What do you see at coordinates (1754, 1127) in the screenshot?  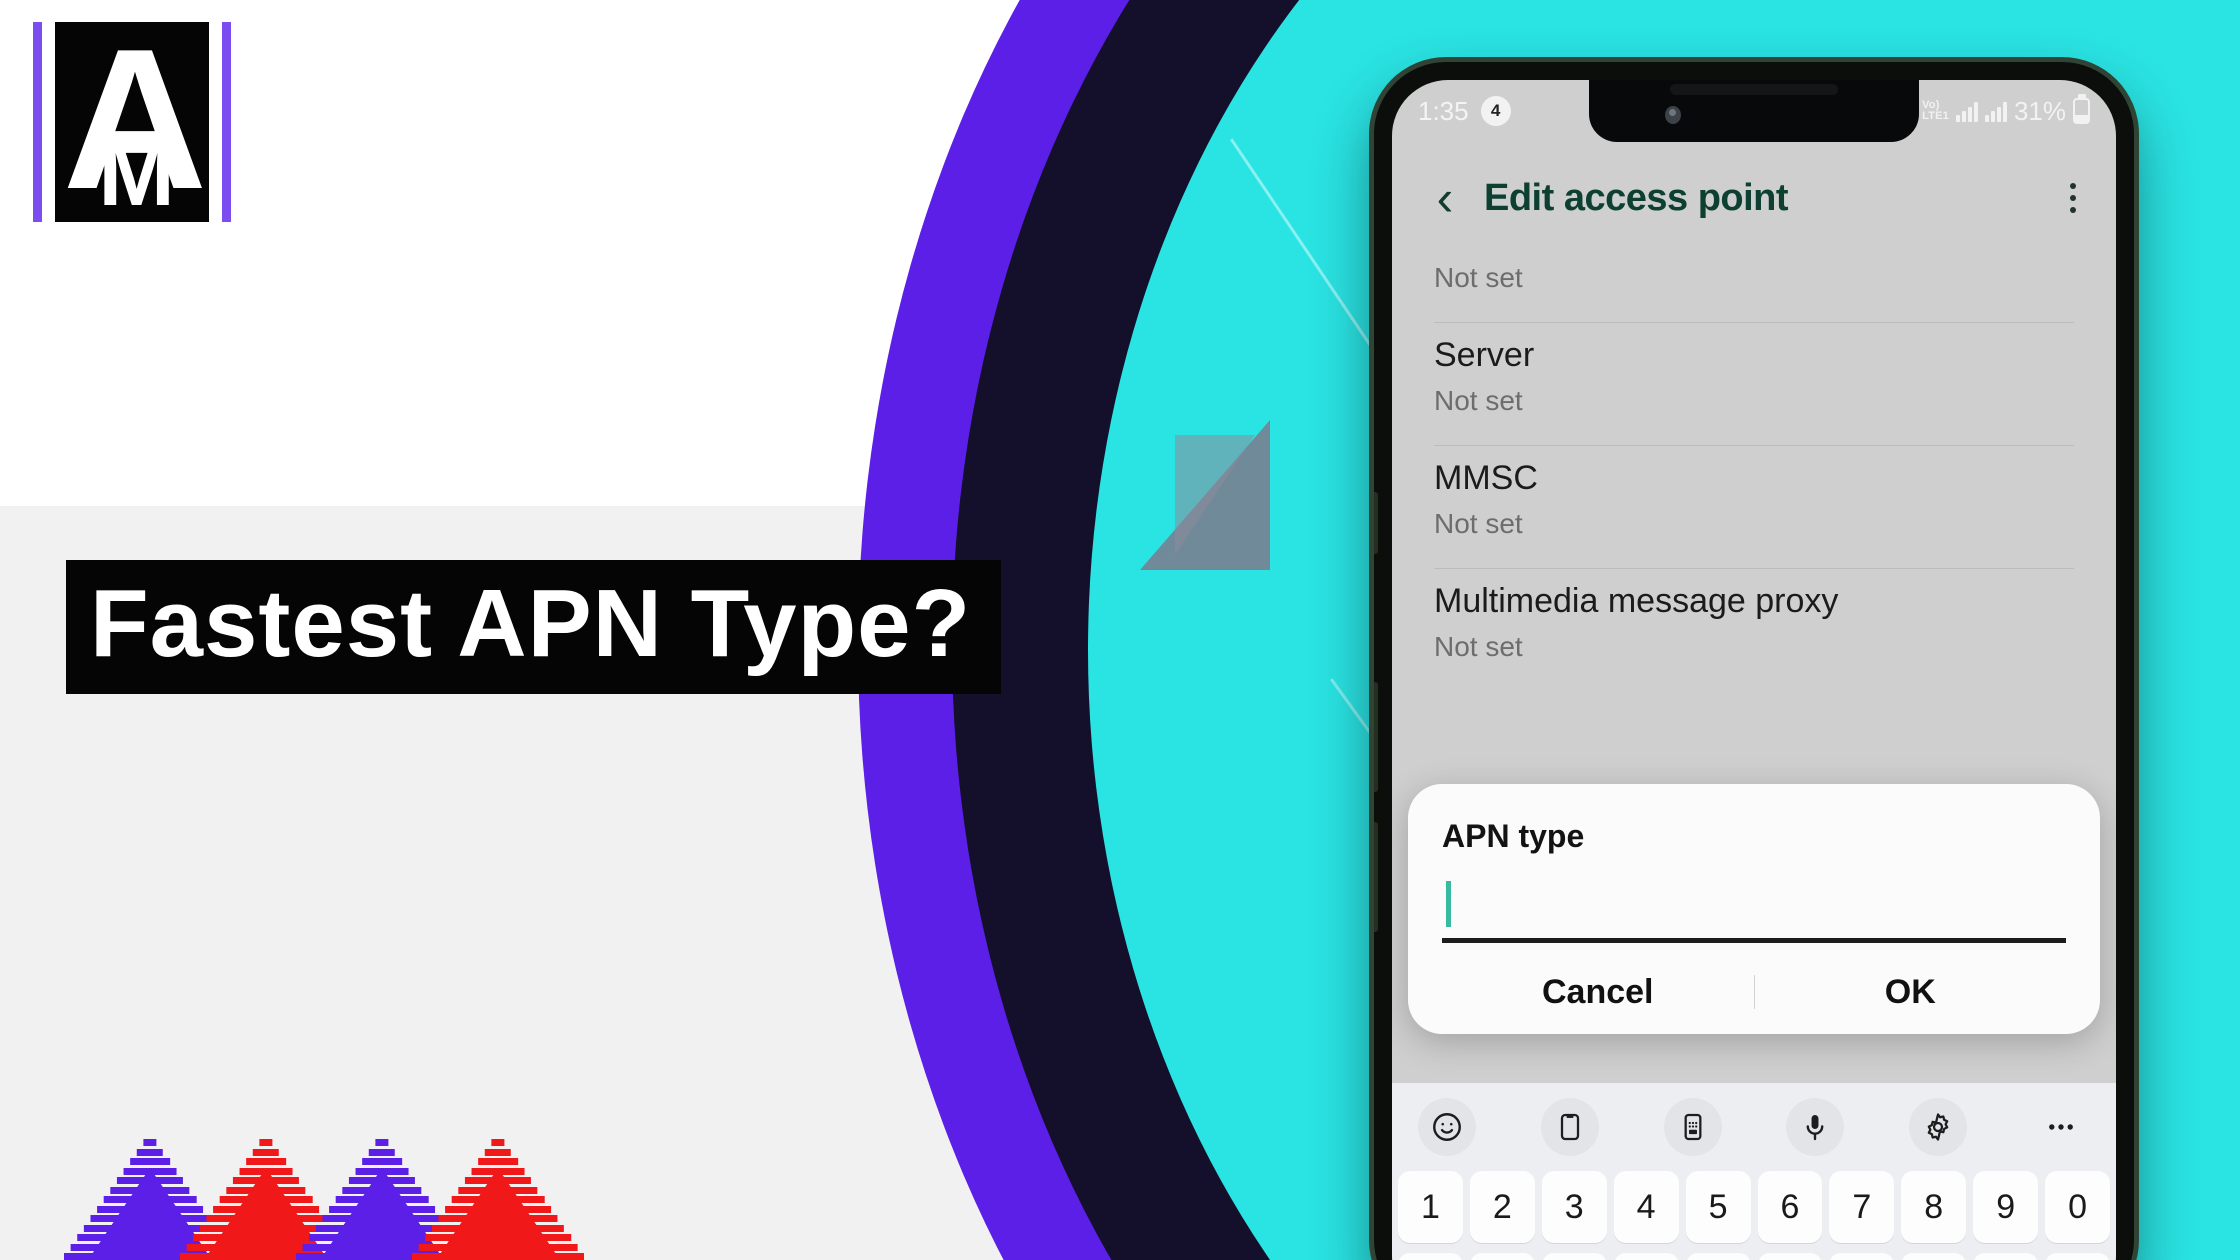 I see `keyboard-toolbar` at bounding box center [1754, 1127].